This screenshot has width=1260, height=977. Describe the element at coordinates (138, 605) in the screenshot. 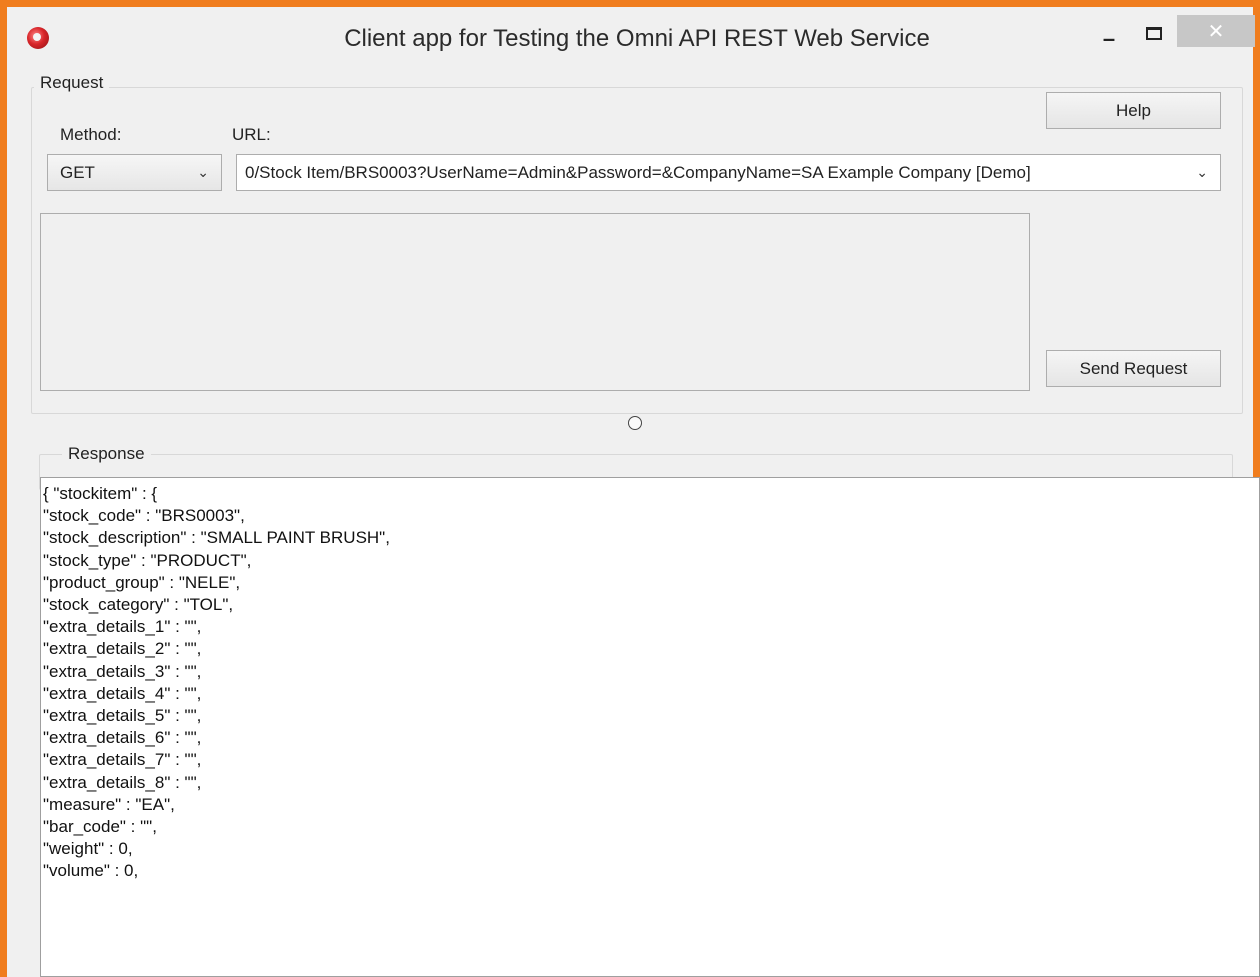

I see `response-line: "stock_category" : "TOL",` at that location.